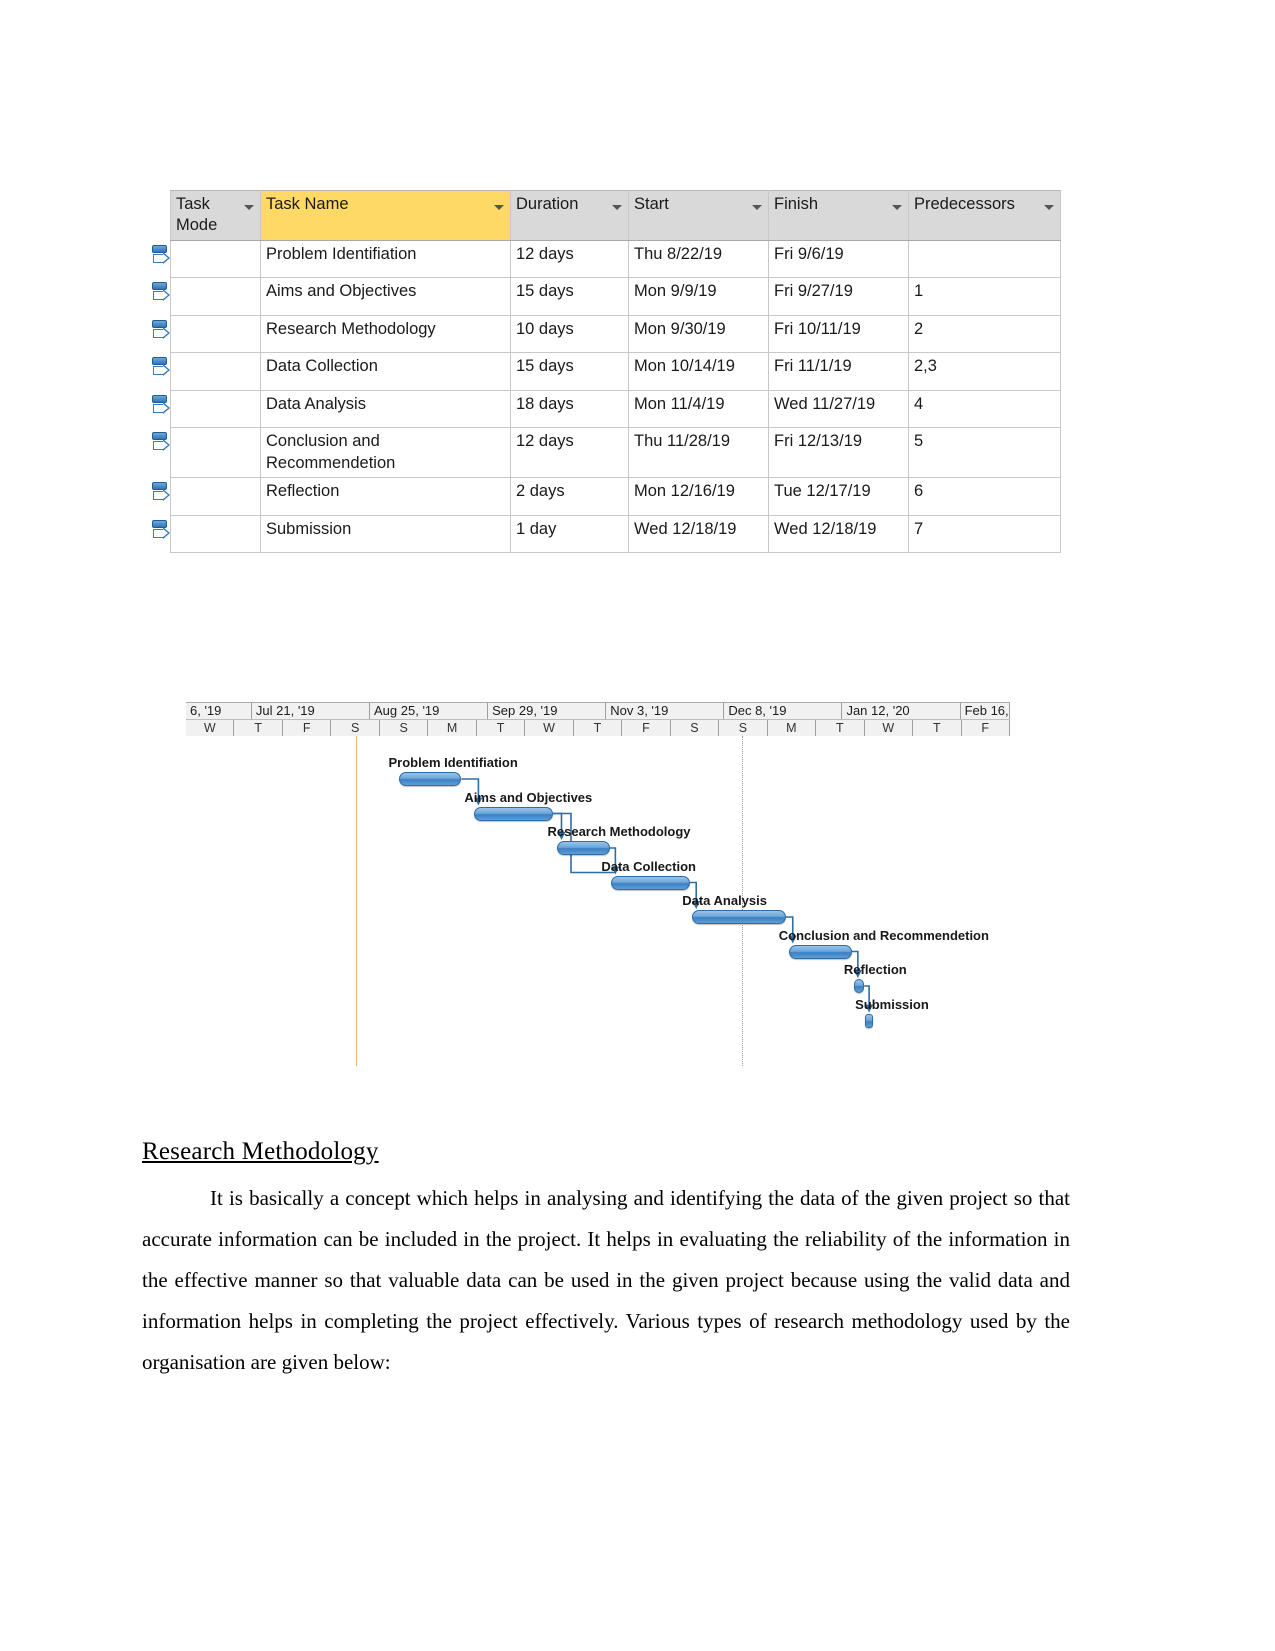  Describe the element at coordinates (569, 409) in the screenshot. I see `cell-duration: 18 days` at that location.